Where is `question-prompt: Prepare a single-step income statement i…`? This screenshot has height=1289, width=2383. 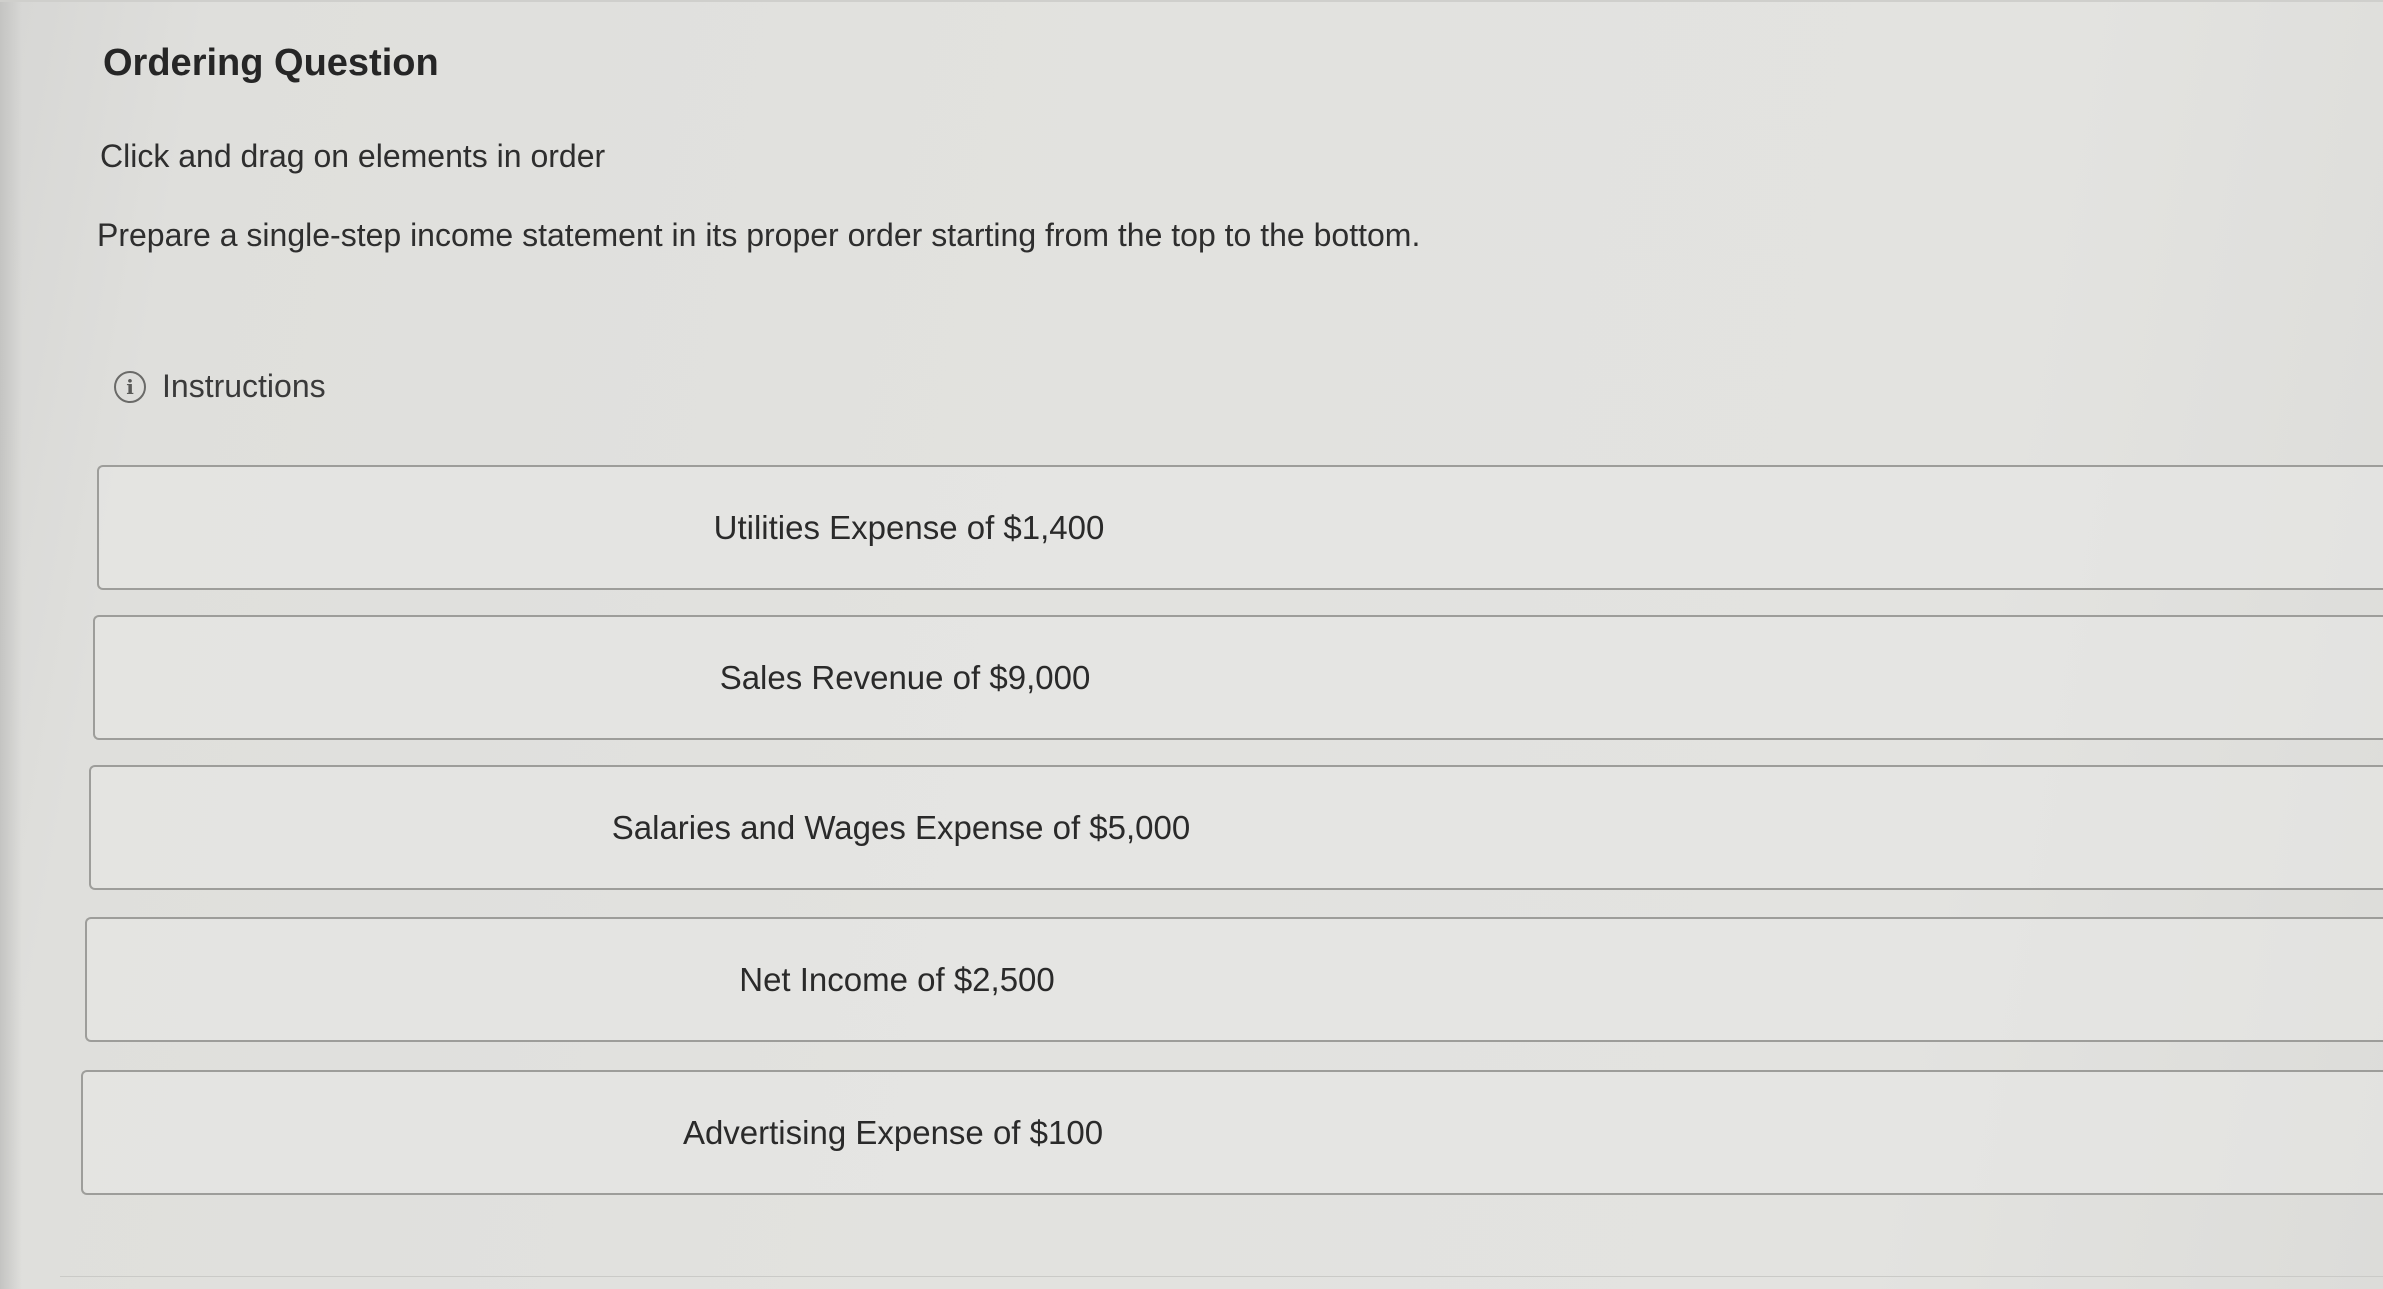 question-prompt: Prepare a single-step income statement i… is located at coordinates (759, 235).